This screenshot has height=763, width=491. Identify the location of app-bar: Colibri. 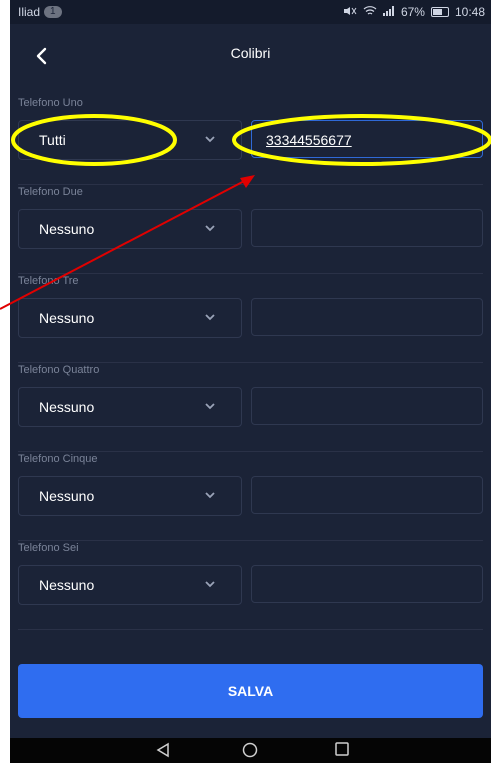
(250, 56).